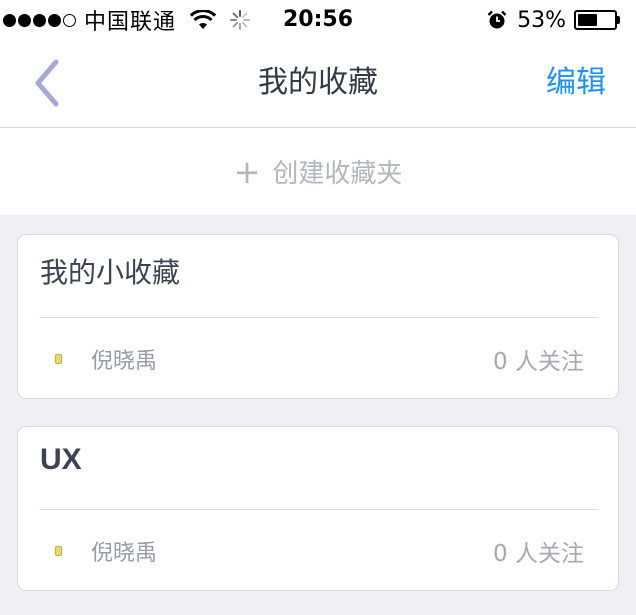 The image size is (636, 615). Describe the element at coordinates (247, 171) in the screenshot. I see `plus-icon: +` at that location.